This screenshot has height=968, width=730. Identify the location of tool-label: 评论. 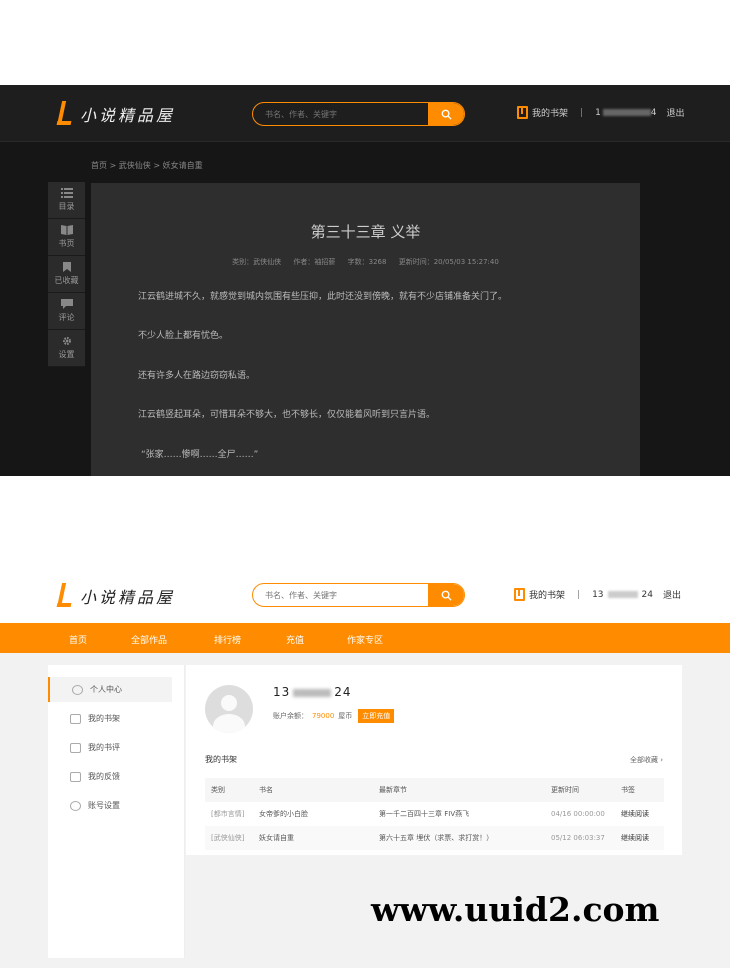
(66, 317).